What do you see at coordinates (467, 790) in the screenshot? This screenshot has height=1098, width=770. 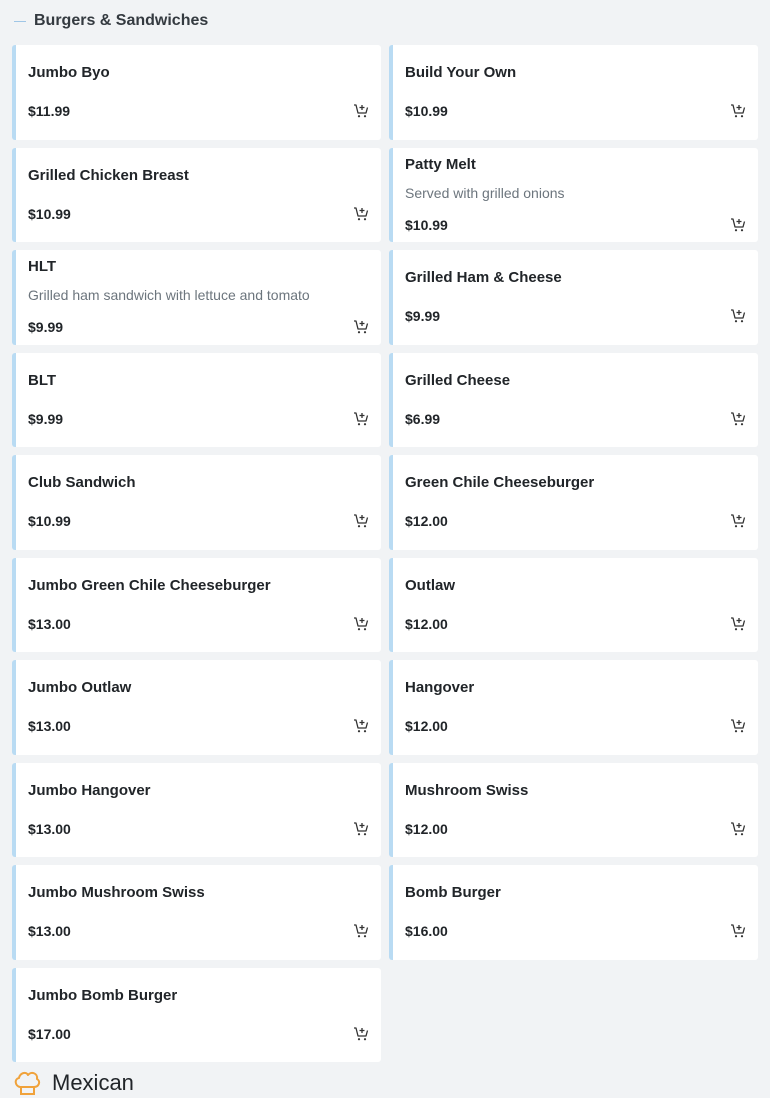 I see `menu-item-name: Mushroom Swiss` at bounding box center [467, 790].